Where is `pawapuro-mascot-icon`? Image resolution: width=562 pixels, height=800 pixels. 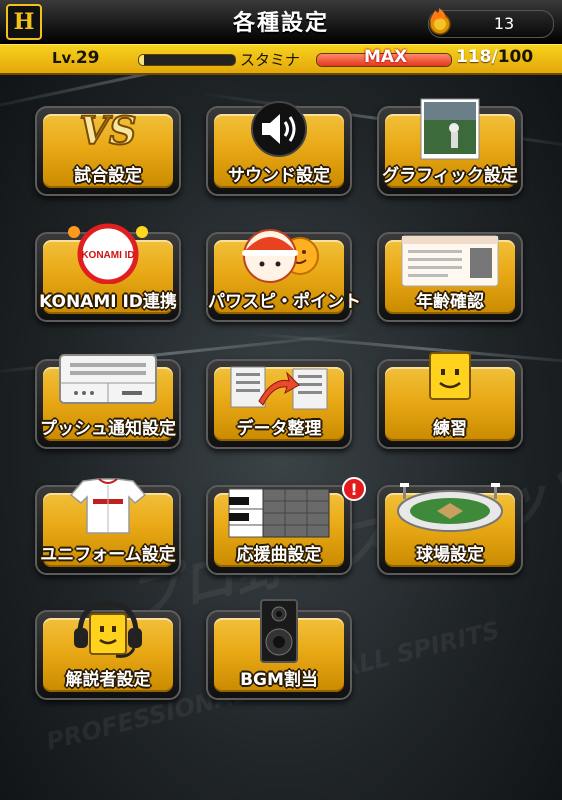
pawapuro-mascot-icon is located at coordinates (280, 256).